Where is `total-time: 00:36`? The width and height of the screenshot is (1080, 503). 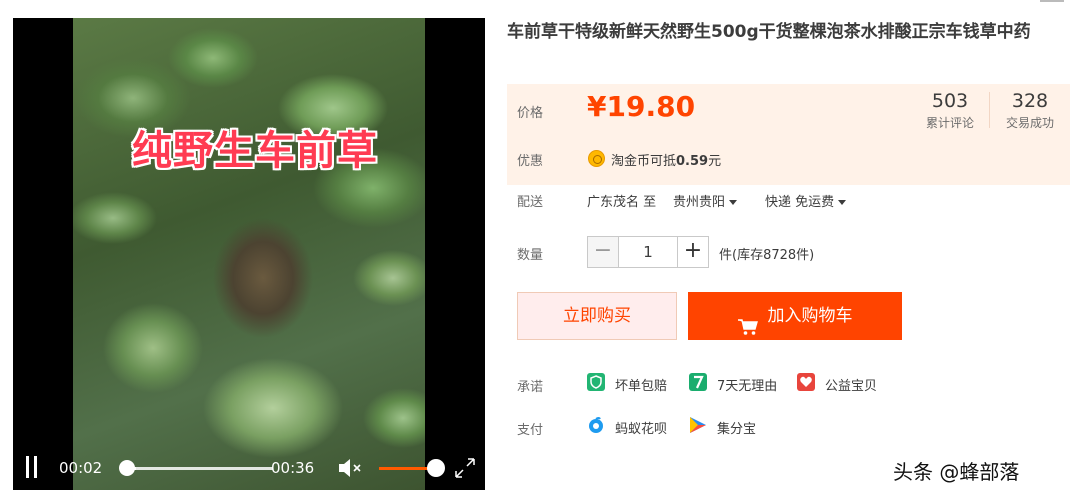
total-time: 00:36 is located at coordinates (293, 468).